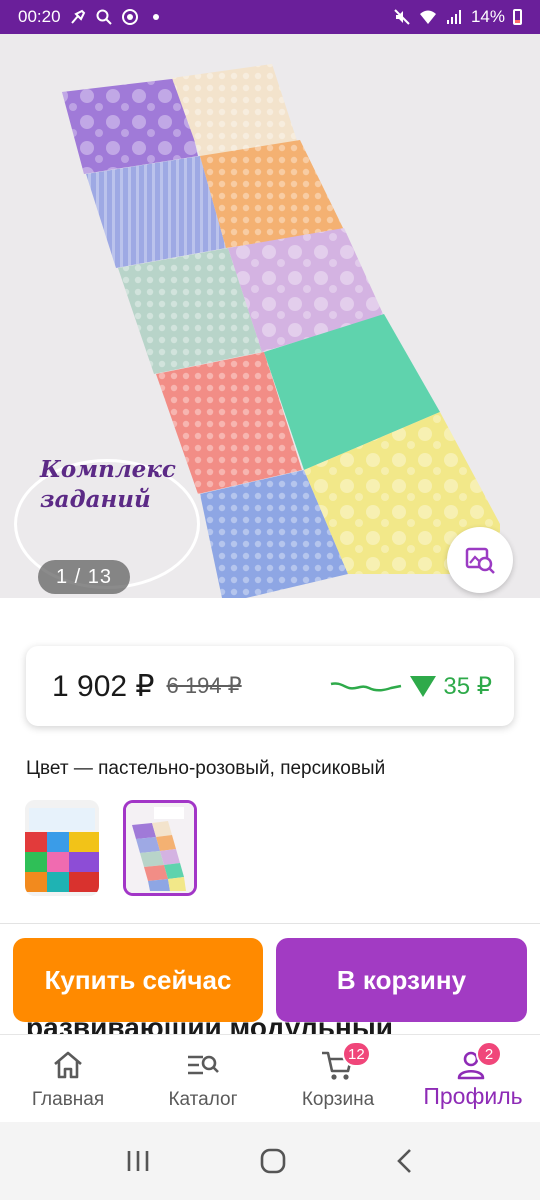  I want to click on cart-icon-wrap: 12, so click(345, 1061).